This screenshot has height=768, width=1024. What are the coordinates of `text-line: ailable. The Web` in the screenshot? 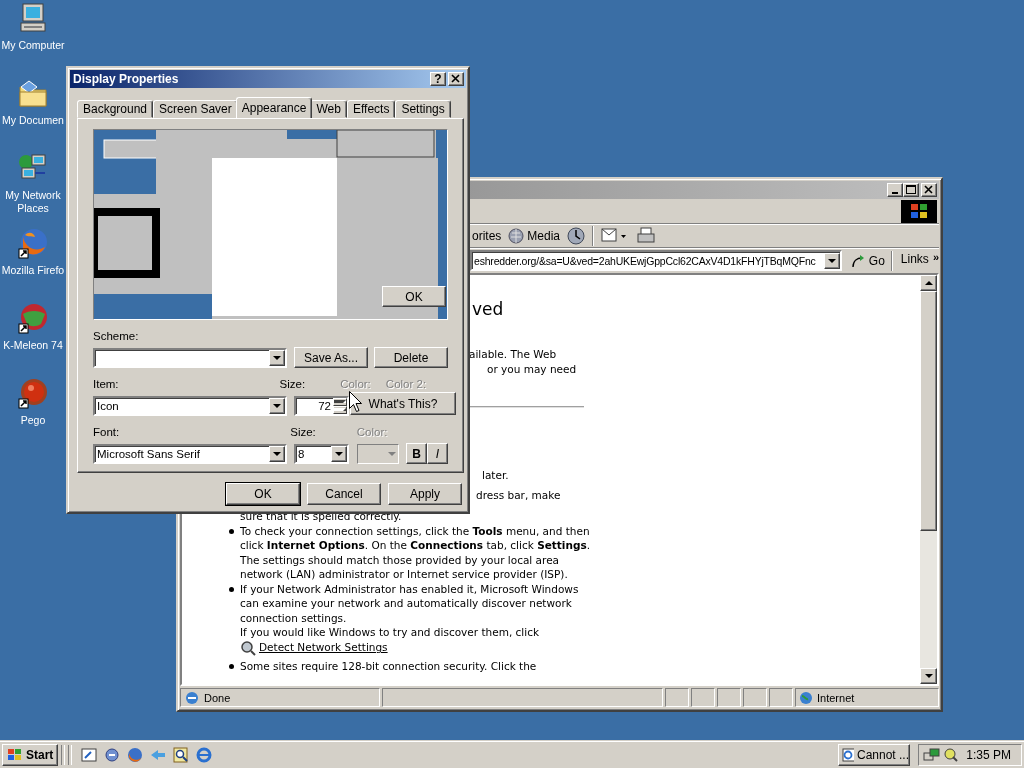 It's located at (513, 354).